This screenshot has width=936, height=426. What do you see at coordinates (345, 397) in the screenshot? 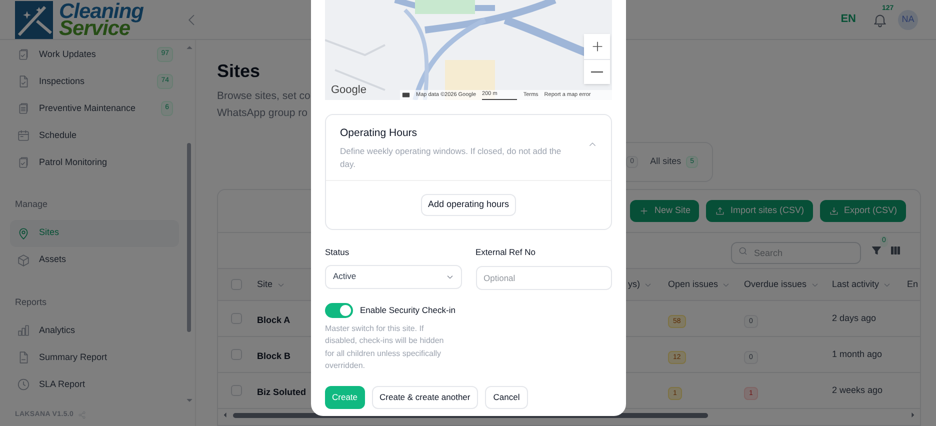
I see `dialog-button: Create` at bounding box center [345, 397].